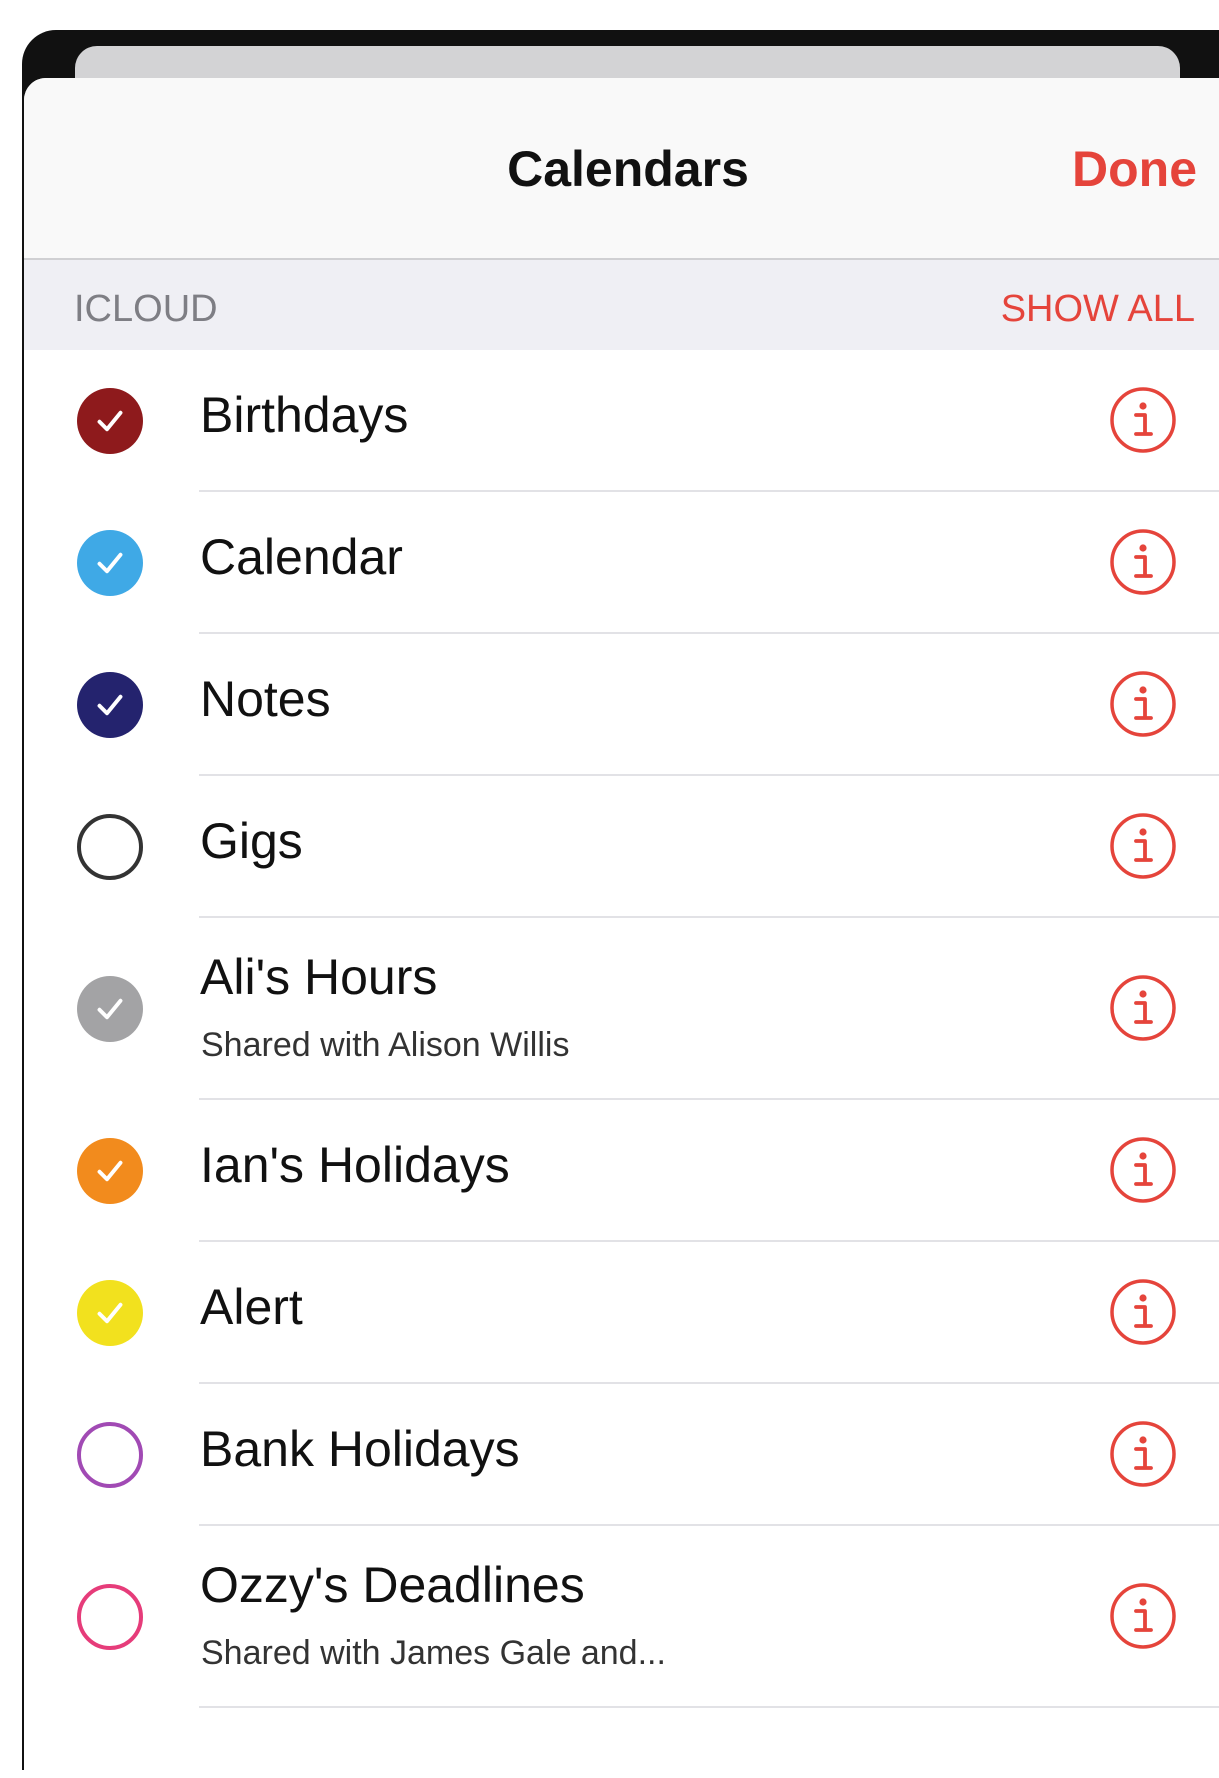  Describe the element at coordinates (301, 557) in the screenshot. I see `calendar-name: Calendar` at that location.